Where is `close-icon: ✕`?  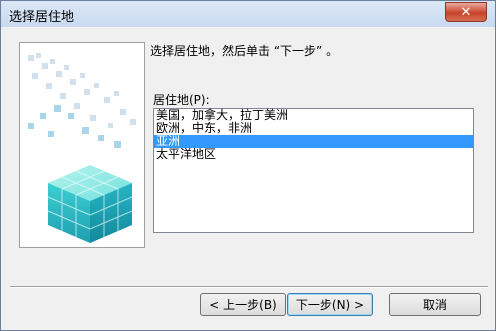 close-icon: ✕ is located at coordinates (466, 12).